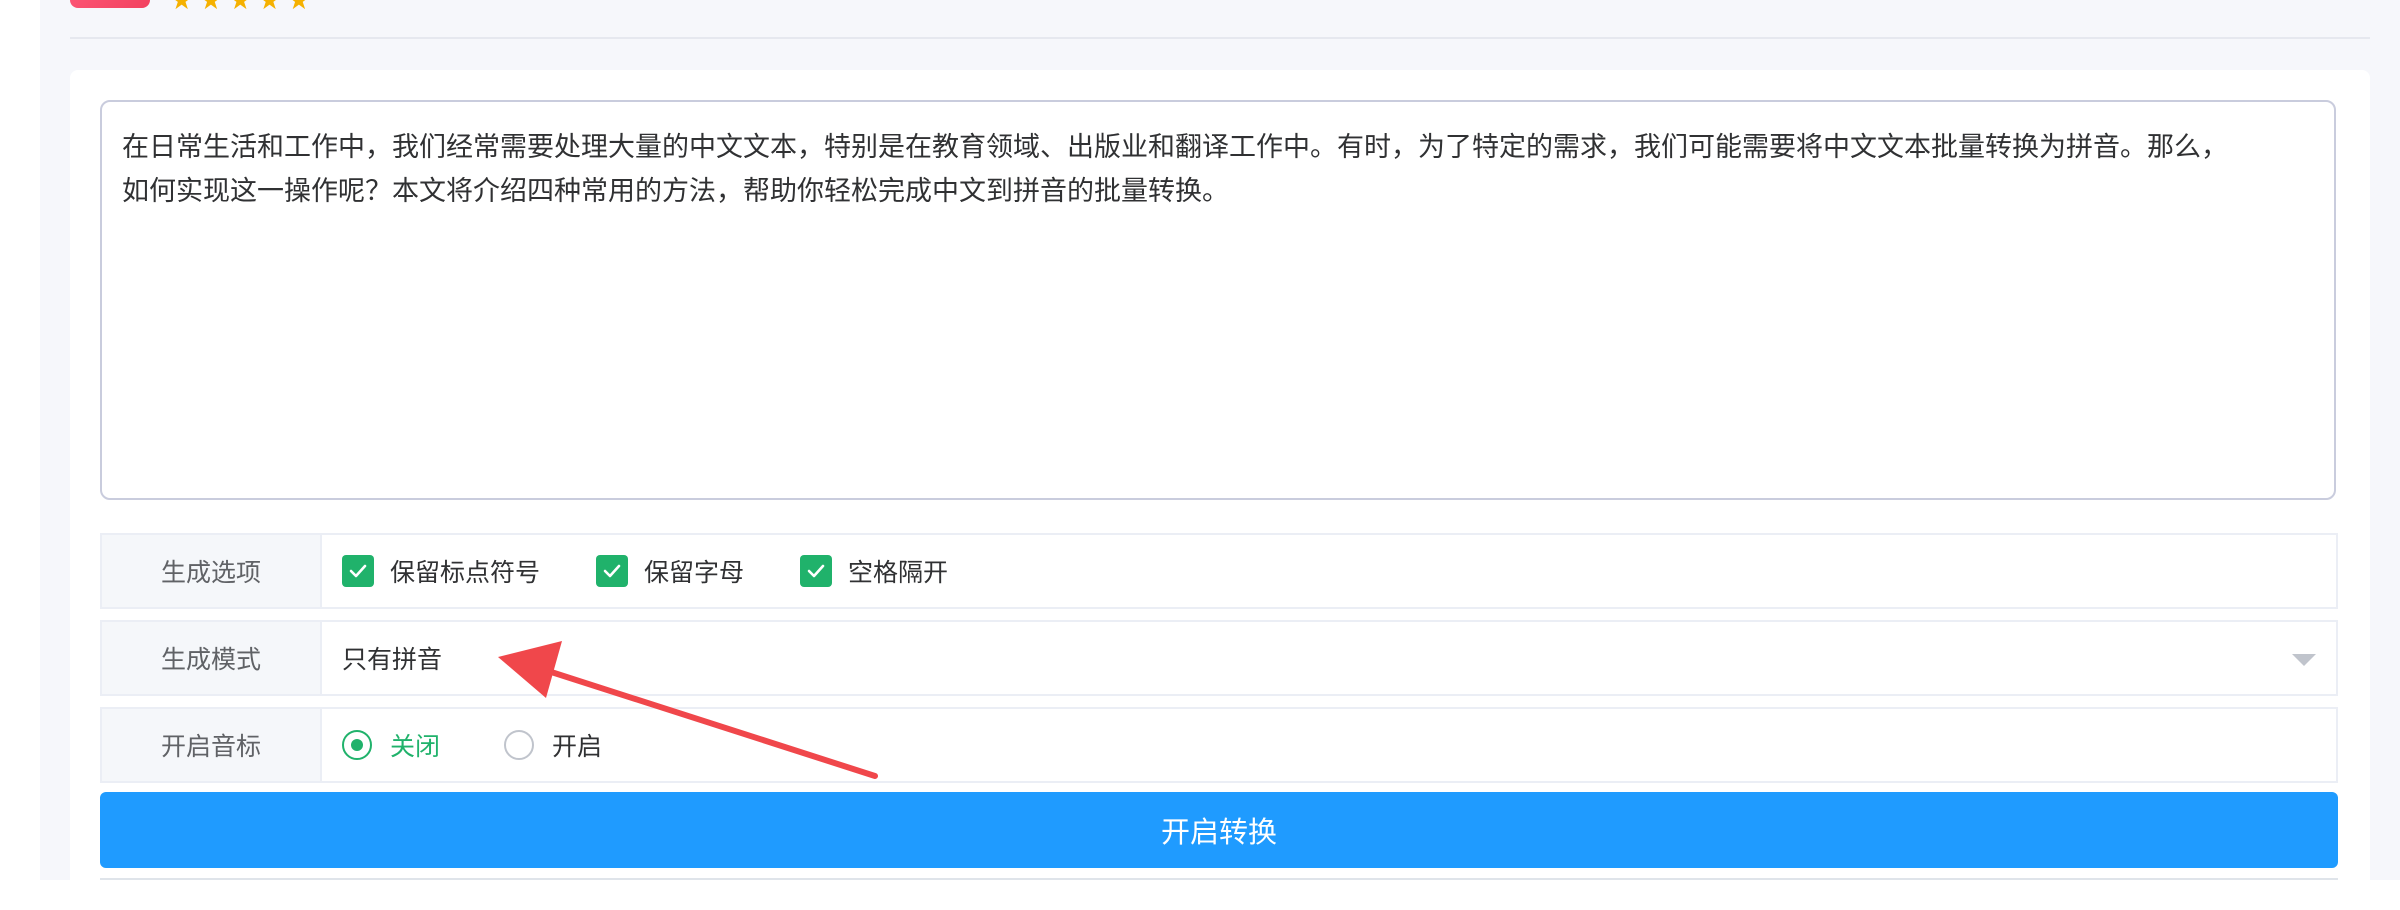  What do you see at coordinates (212, 658) in the screenshot?
I see `mode-row-label: 生成模式` at bounding box center [212, 658].